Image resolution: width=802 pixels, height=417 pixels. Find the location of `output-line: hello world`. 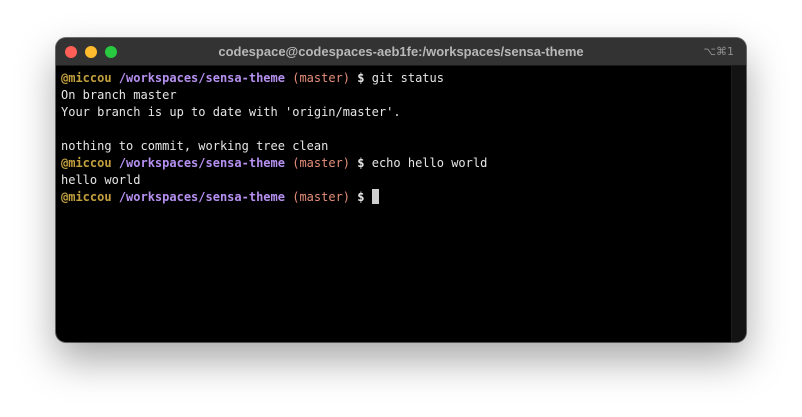

output-line: hello world is located at coordinates (101, 180).